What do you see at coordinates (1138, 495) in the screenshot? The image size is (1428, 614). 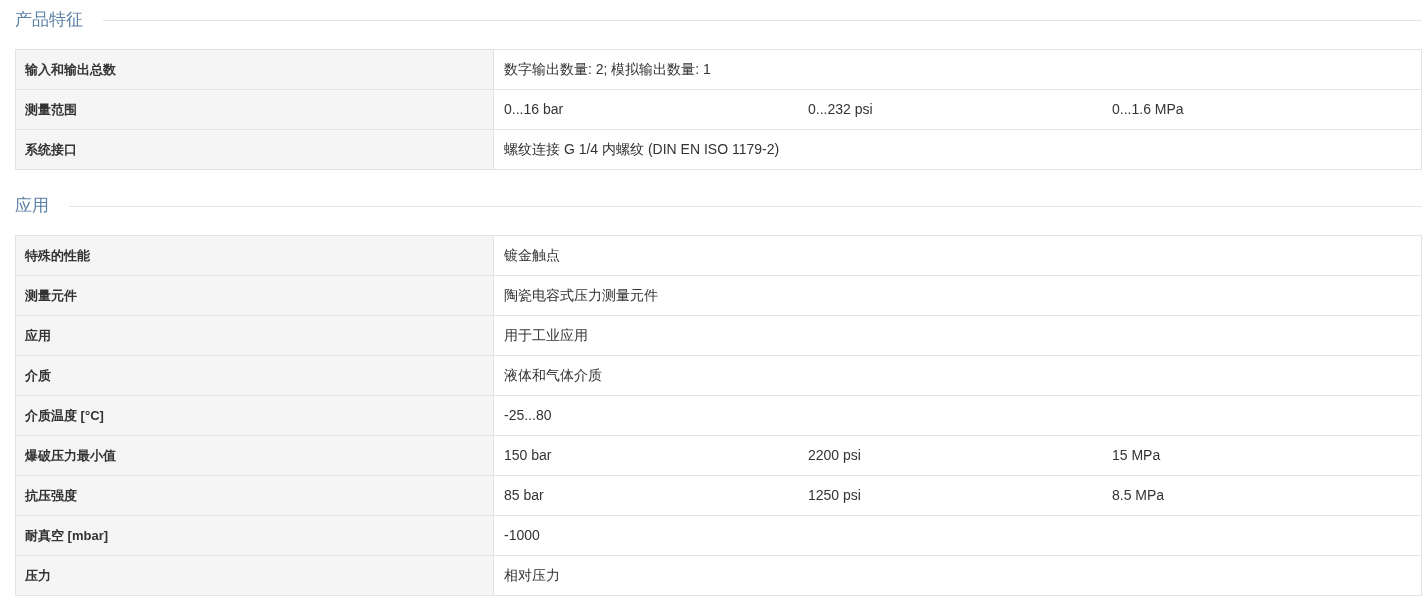 I see `spec-value: 8.5 MPa` at bounding box center [1138, 495].